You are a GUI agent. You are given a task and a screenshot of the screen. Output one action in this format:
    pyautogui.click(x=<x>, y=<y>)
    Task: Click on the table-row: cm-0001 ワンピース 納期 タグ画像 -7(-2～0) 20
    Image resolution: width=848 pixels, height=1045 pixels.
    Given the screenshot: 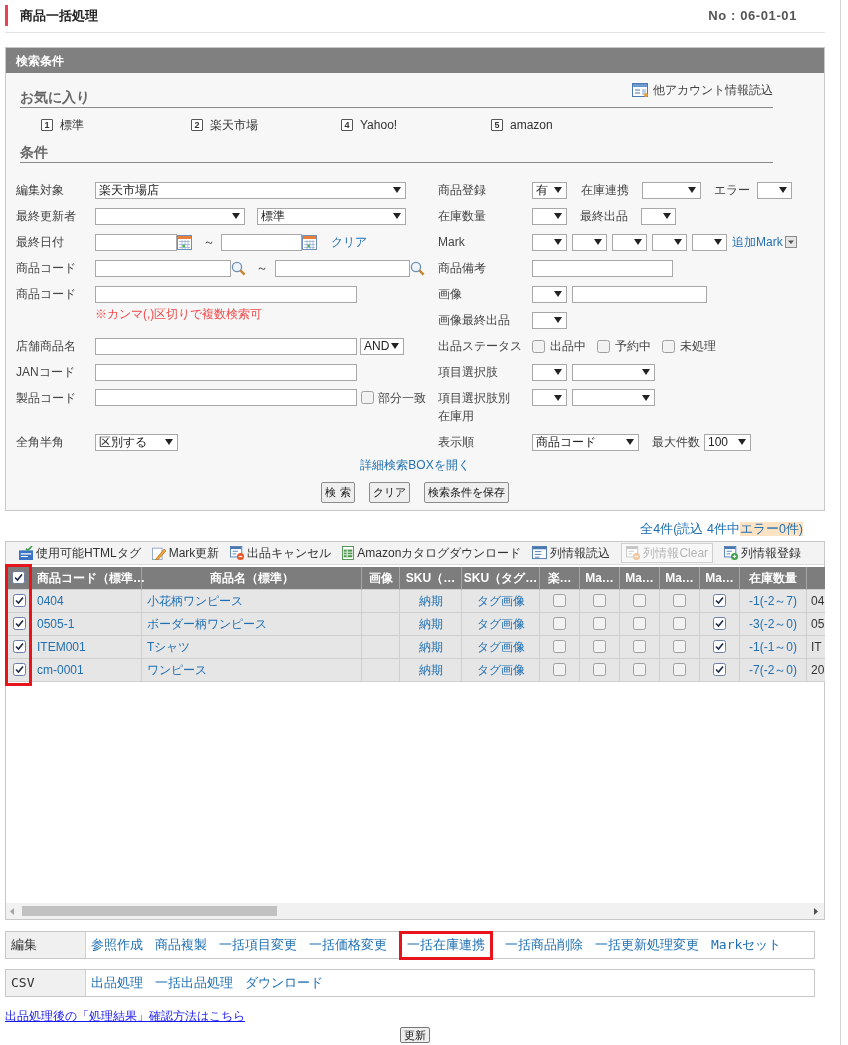 What is the action you would take?
    pyautogui.click(x=415, y=669)
    